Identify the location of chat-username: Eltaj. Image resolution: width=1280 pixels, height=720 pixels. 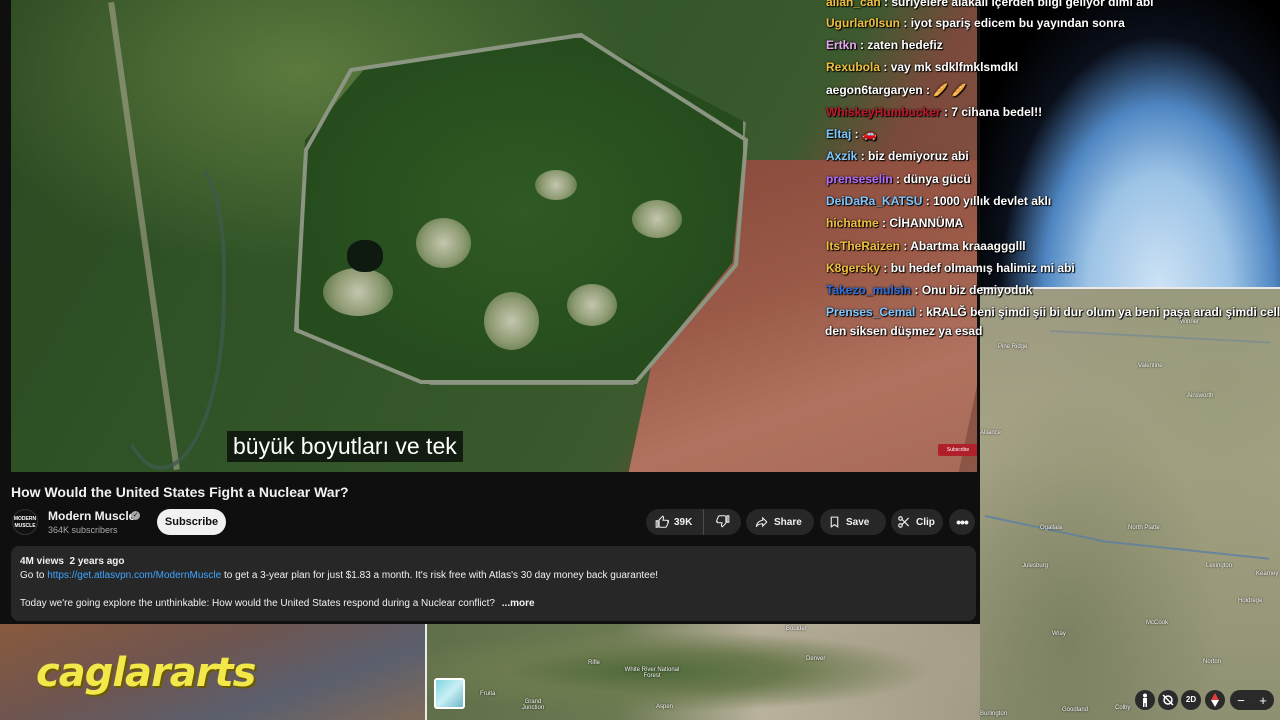
(838, 134).